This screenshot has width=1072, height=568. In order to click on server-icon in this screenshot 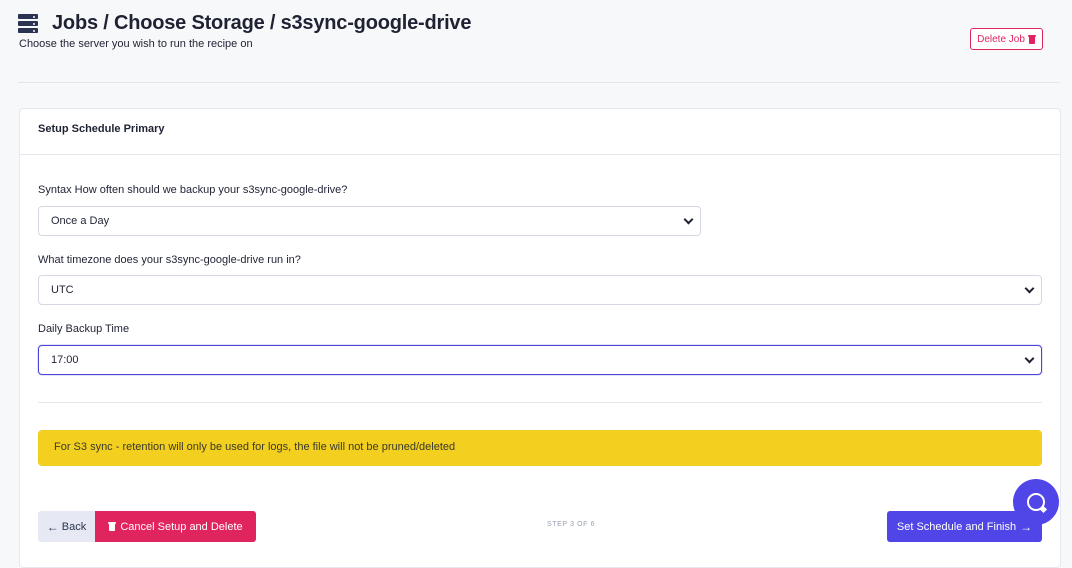, I will do `click(28, 24)`.